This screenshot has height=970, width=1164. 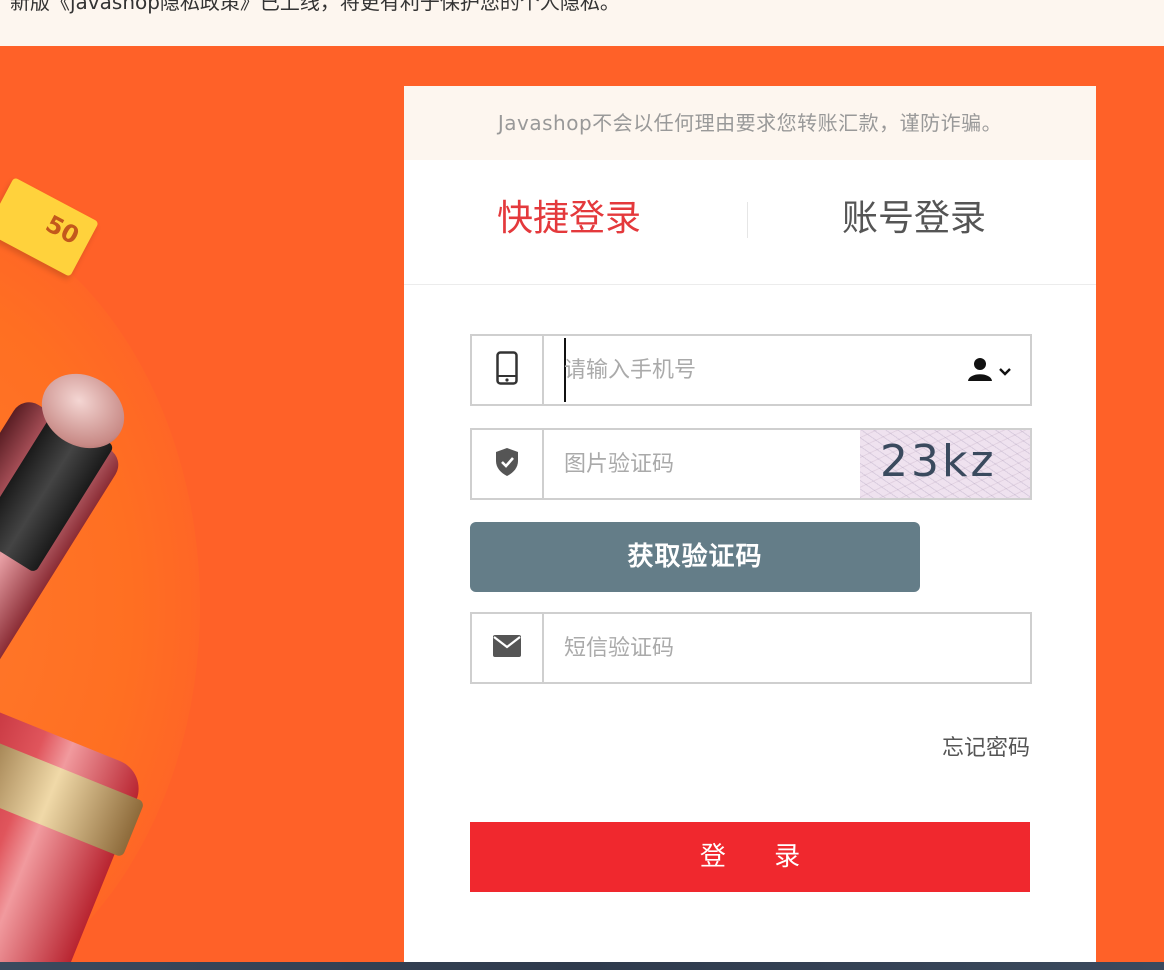 I want to click on tab-quick-login: 快捷登录, so click(x=569, y=219).